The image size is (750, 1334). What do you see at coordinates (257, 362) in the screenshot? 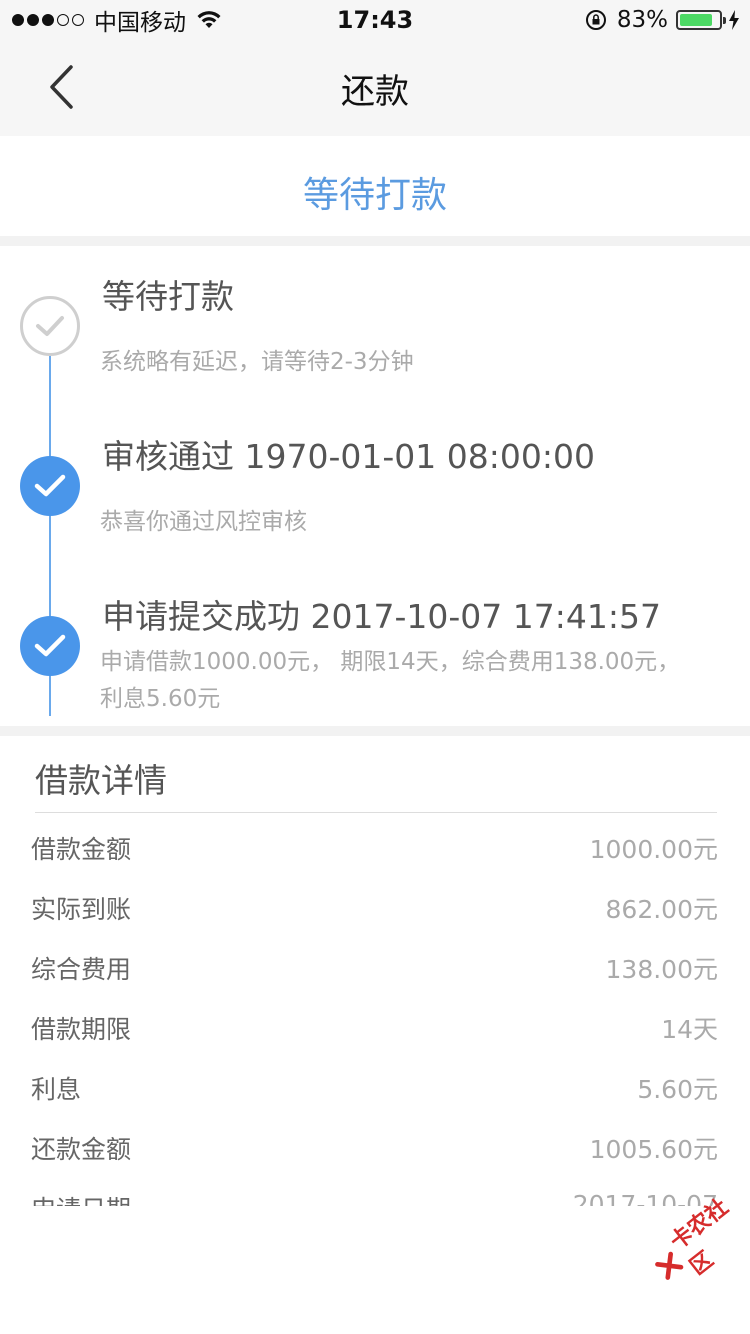
I see `timeline-step-desc: 系统略有延迟，请等待2-3分钟` at bounding box center [257, 362].